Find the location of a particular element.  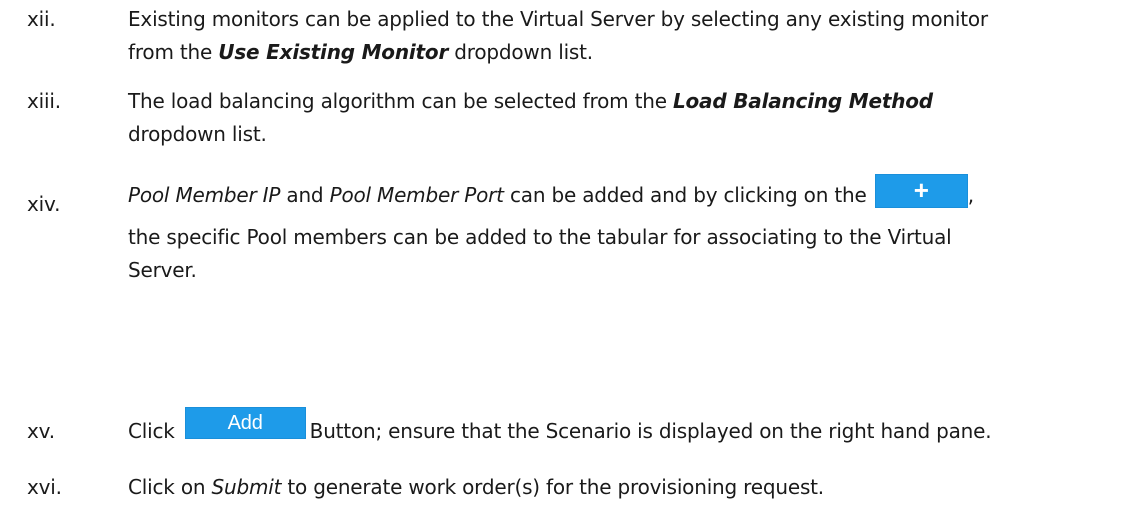

add-button: Add is located at coordinates (245, 422).